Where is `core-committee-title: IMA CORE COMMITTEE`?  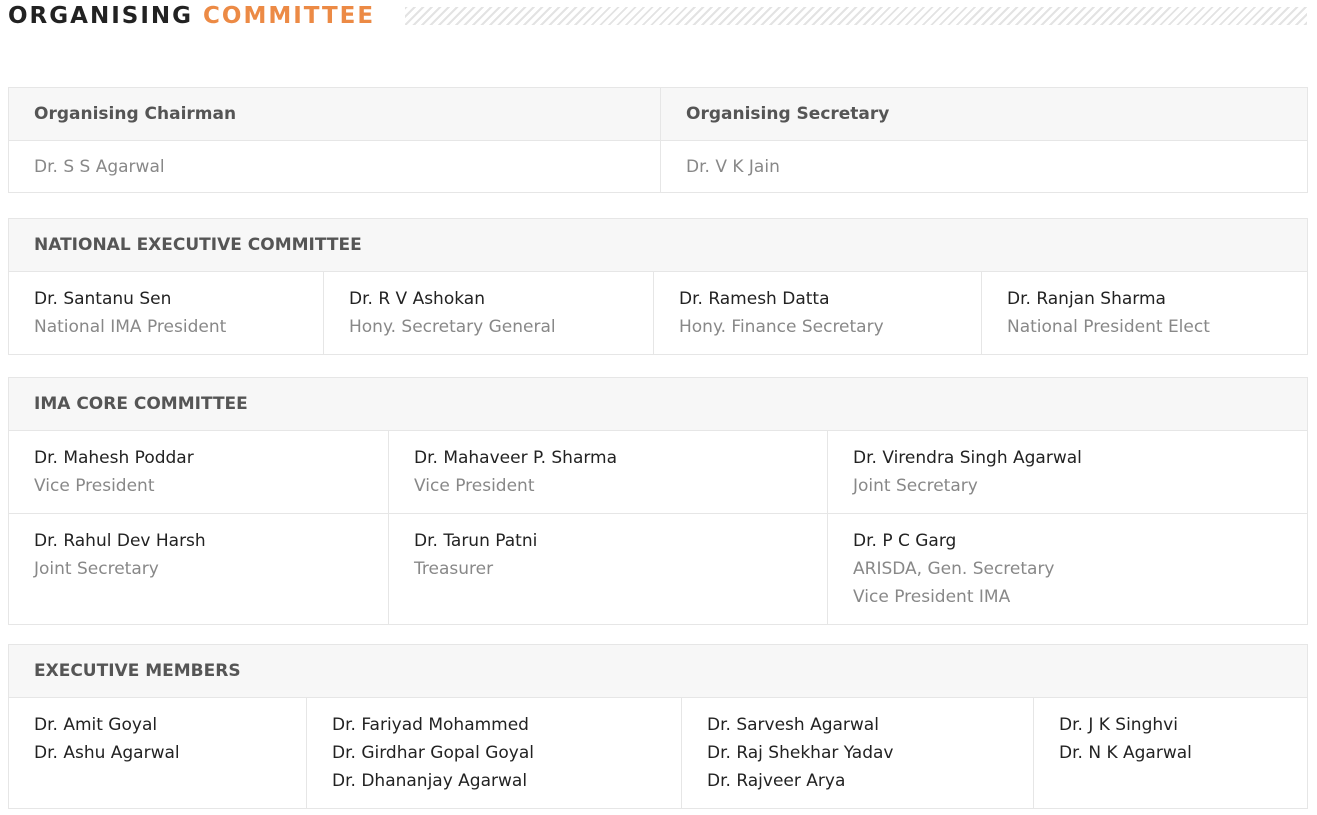
core-committee-title: IMA CORE COMMITTEE is located at coordinates (658, 404).